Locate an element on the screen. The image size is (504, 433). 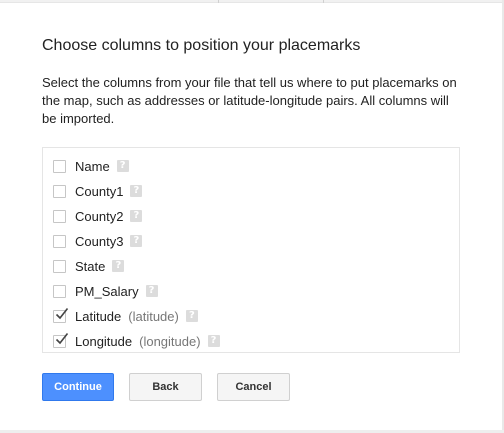
column-row-county3: County3 ? is located at coordinates (98, 241).